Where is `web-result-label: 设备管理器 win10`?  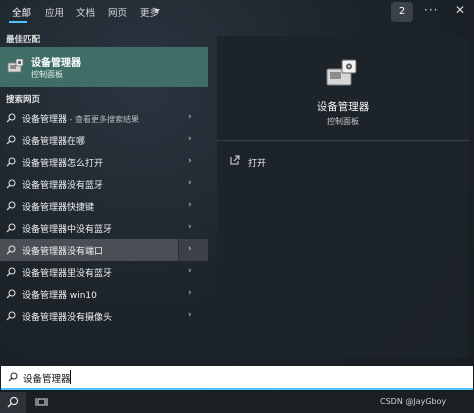 web-result-label: 设备管理器 win10 is located at coordinates (59, 294).